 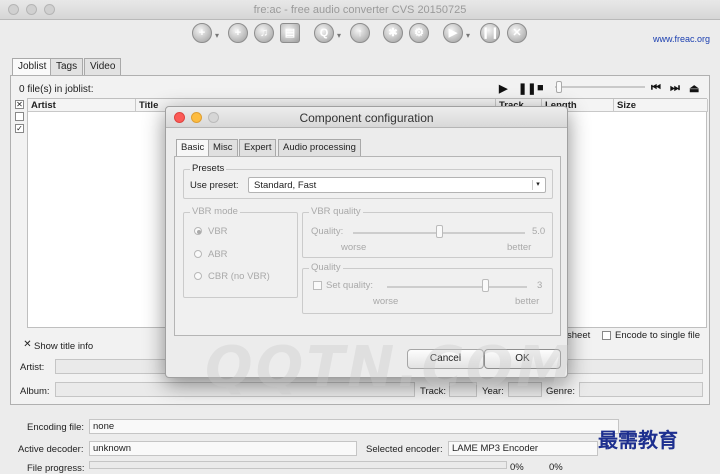 What do you see at coordinates (354, 426) in the screenshot?
I see `encoding-file-value: none` at bounding box center [354, 426].